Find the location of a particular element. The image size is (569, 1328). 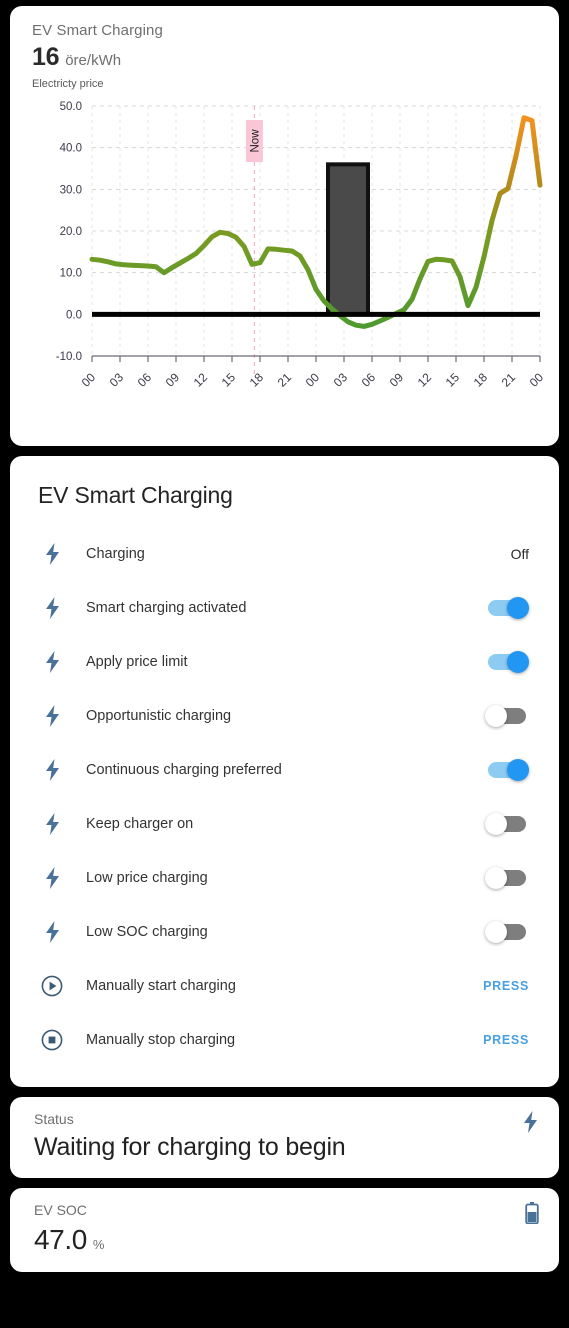

settings-row-value: Off is located at coordinates (519, 554).